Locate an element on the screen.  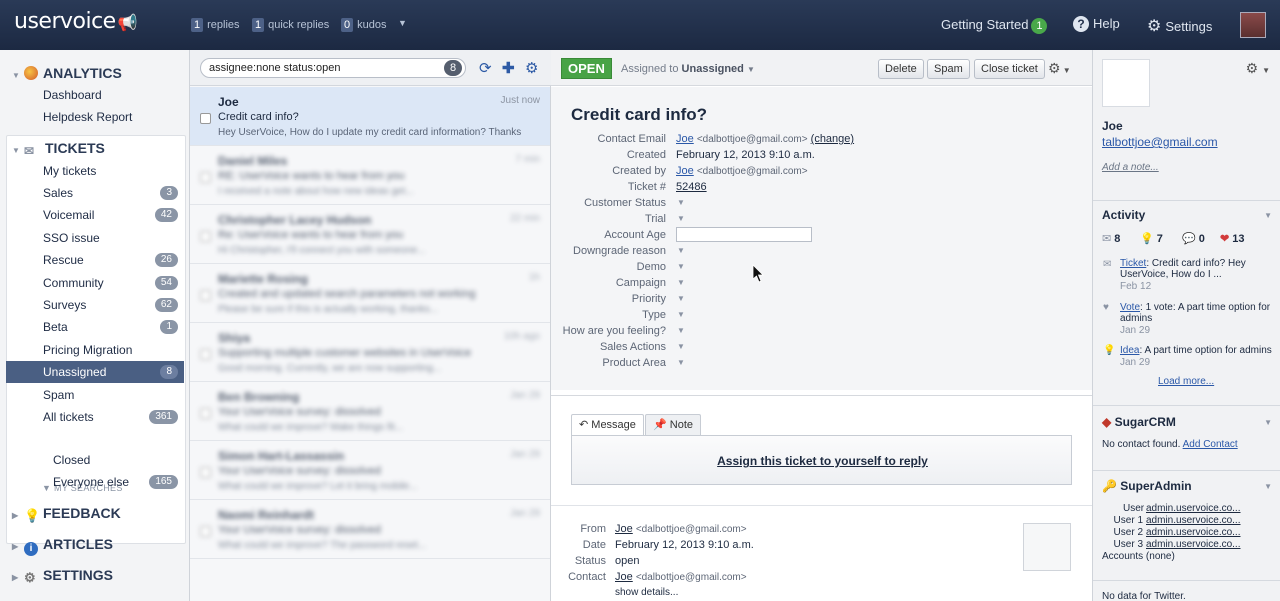
nav-my-tickets: My tickets is located at coordinates (95, 171).